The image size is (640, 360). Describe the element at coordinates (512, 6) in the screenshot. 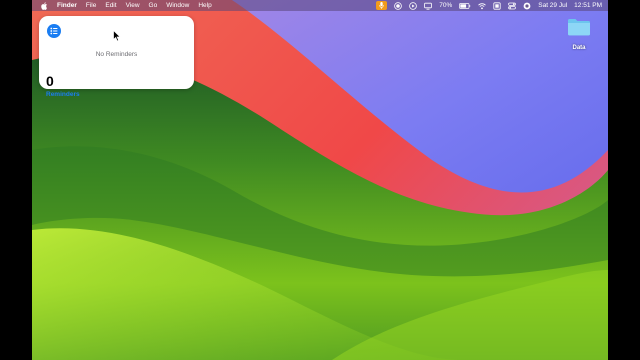

I see `control-center-icon` at that location.